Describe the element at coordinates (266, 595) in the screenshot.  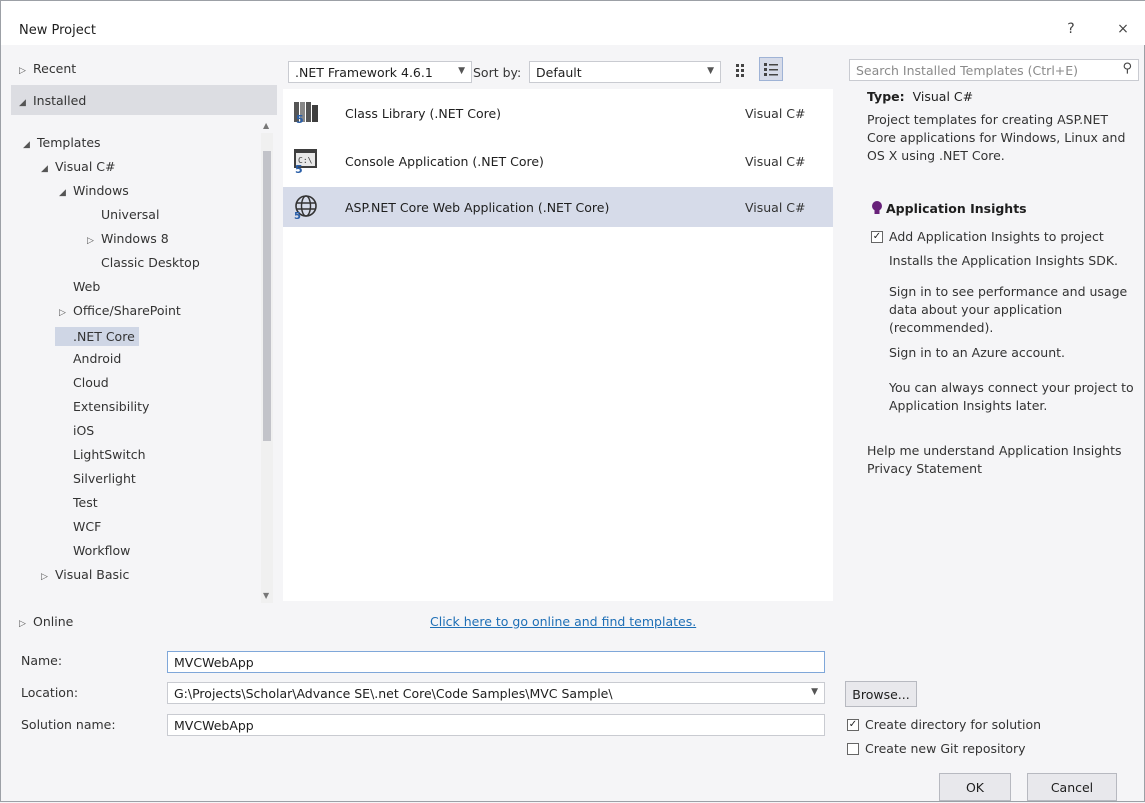
I see `scroll-down-arrow-icon: ▼` at that location.